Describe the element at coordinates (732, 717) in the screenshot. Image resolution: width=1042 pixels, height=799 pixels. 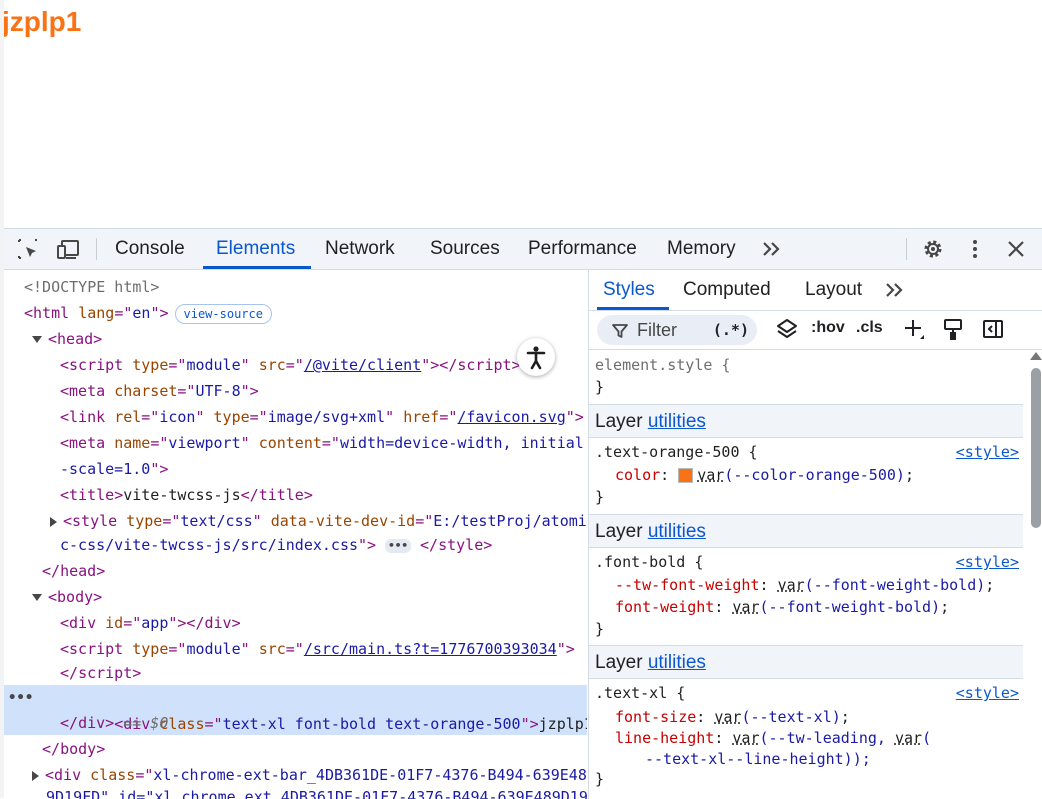
I see `rule-prop-font-size: font-size: var(--text-xl);` at that location.